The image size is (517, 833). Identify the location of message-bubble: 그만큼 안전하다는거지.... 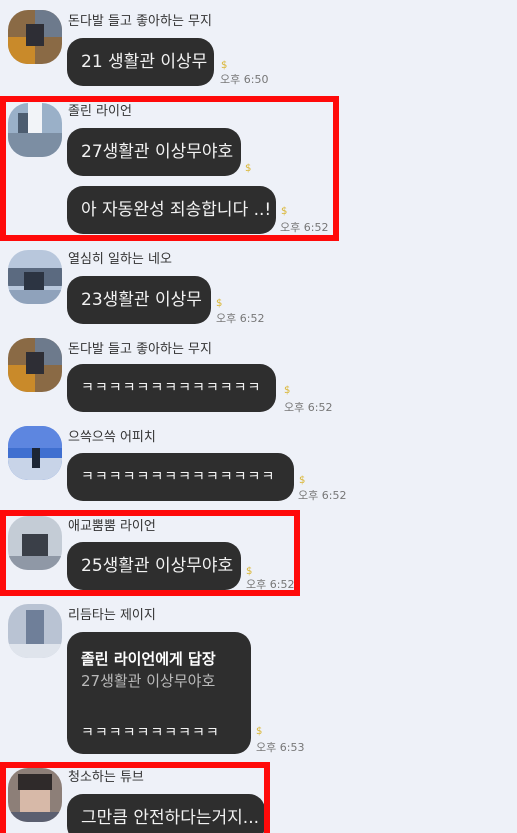
(166, 813).